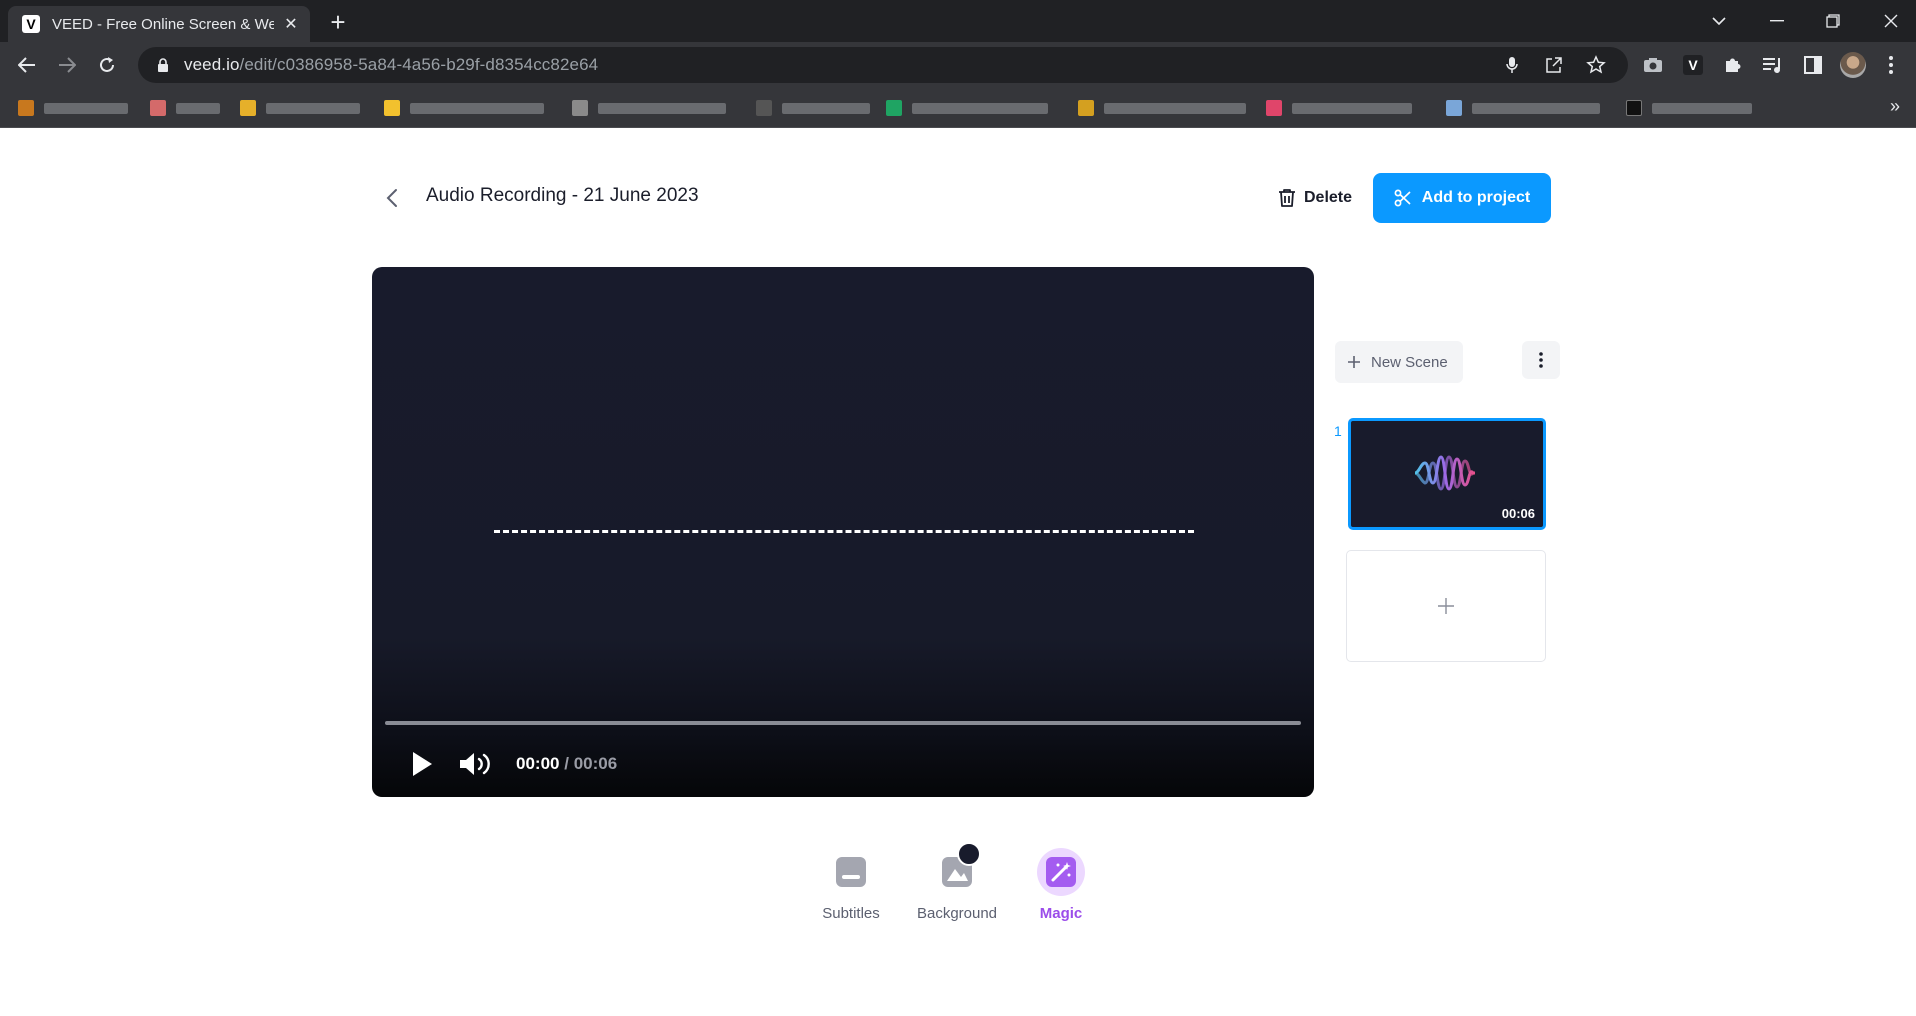 The height and width of the screenshot is (1016, 1916). I want to click on new-scene-label: New Scene, so click(1409, 362).